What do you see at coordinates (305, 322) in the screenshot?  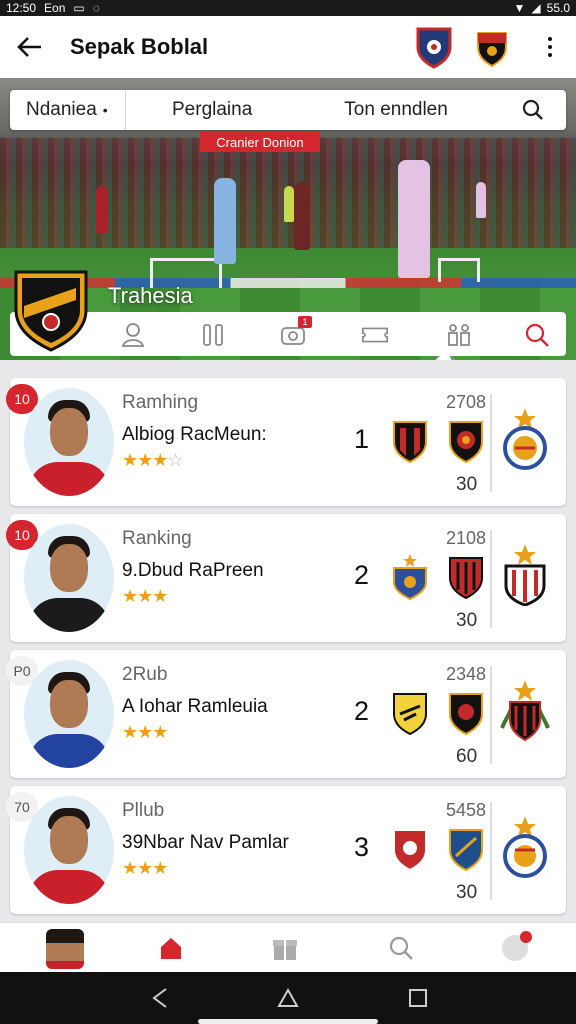 I see `notification-badge: 1` at bounding box center [305, 322].